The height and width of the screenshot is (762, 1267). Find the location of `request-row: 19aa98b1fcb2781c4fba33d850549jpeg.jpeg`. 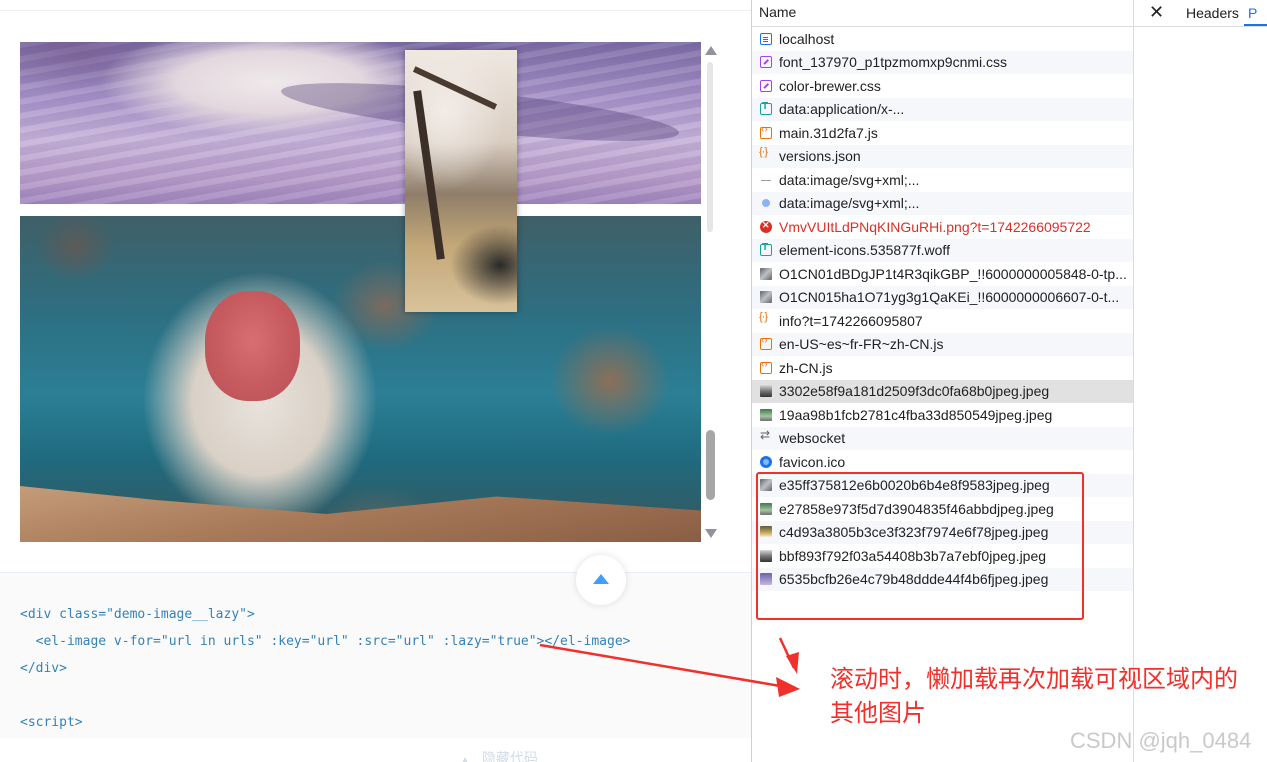

request-row: 19aa98b1fcb2781c4fba33d850549jpeg.jpeg is located at coordinates (942, 415).